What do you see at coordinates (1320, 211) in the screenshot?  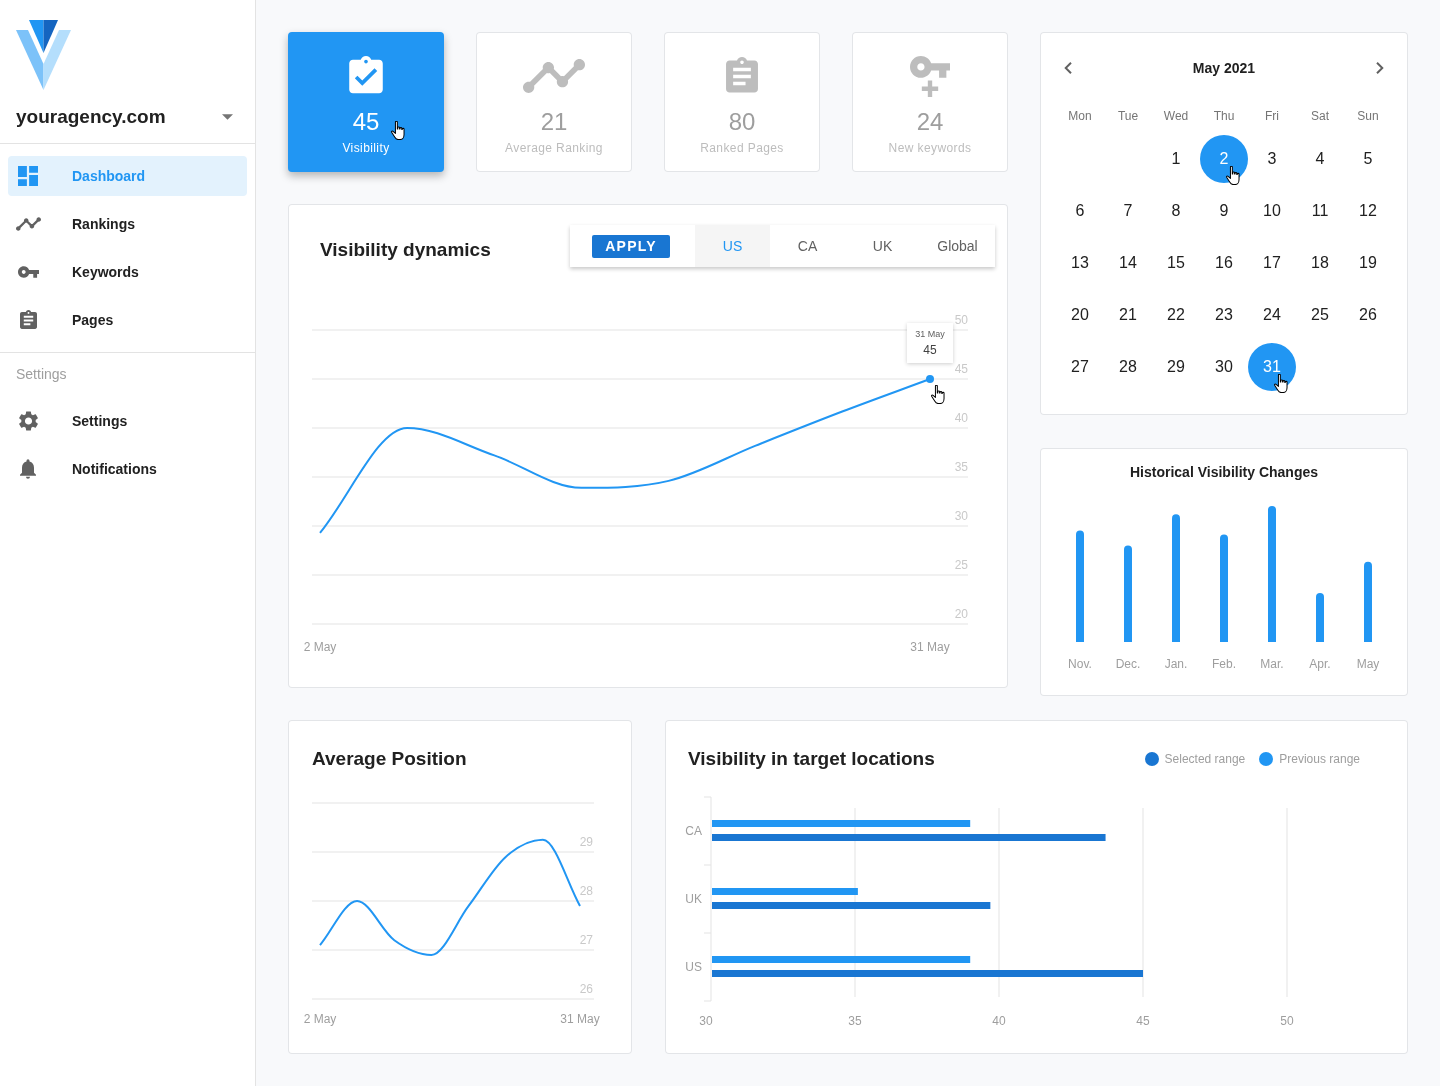 I see `calendar-day: 11` at bounding box center [1320, 211].